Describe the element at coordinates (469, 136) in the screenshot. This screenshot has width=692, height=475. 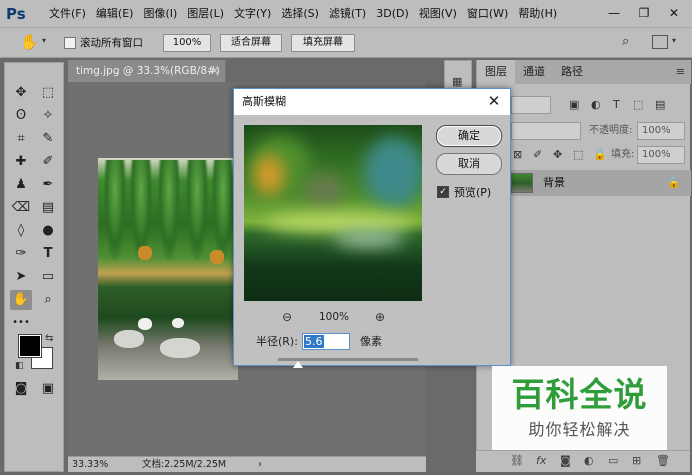
I see `ok-button: 确定` at that location.